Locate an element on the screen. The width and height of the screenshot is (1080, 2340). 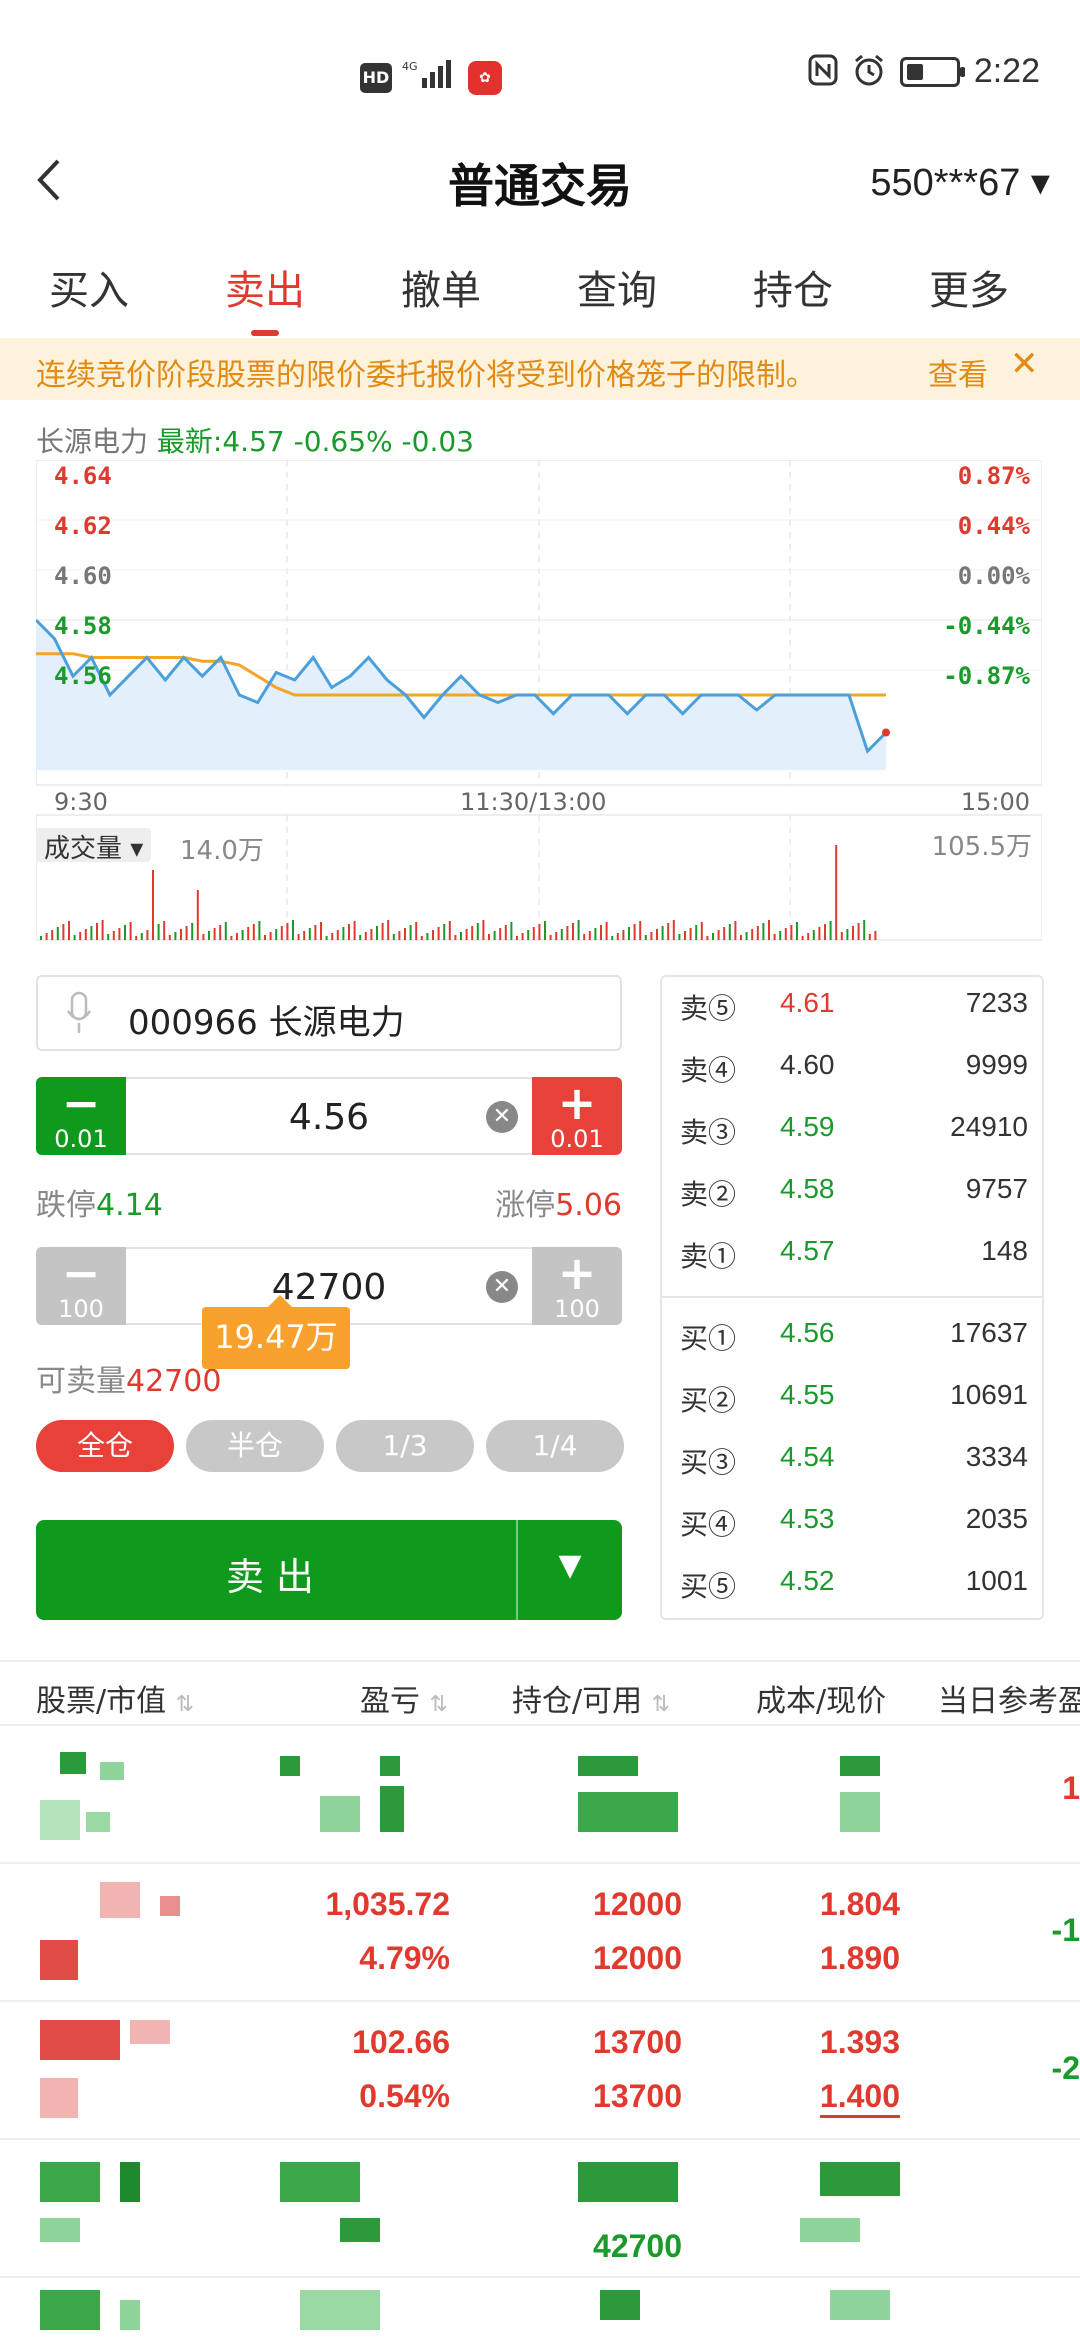
account-selector: 550***67 ▾ is located at coordinates (960, 182).